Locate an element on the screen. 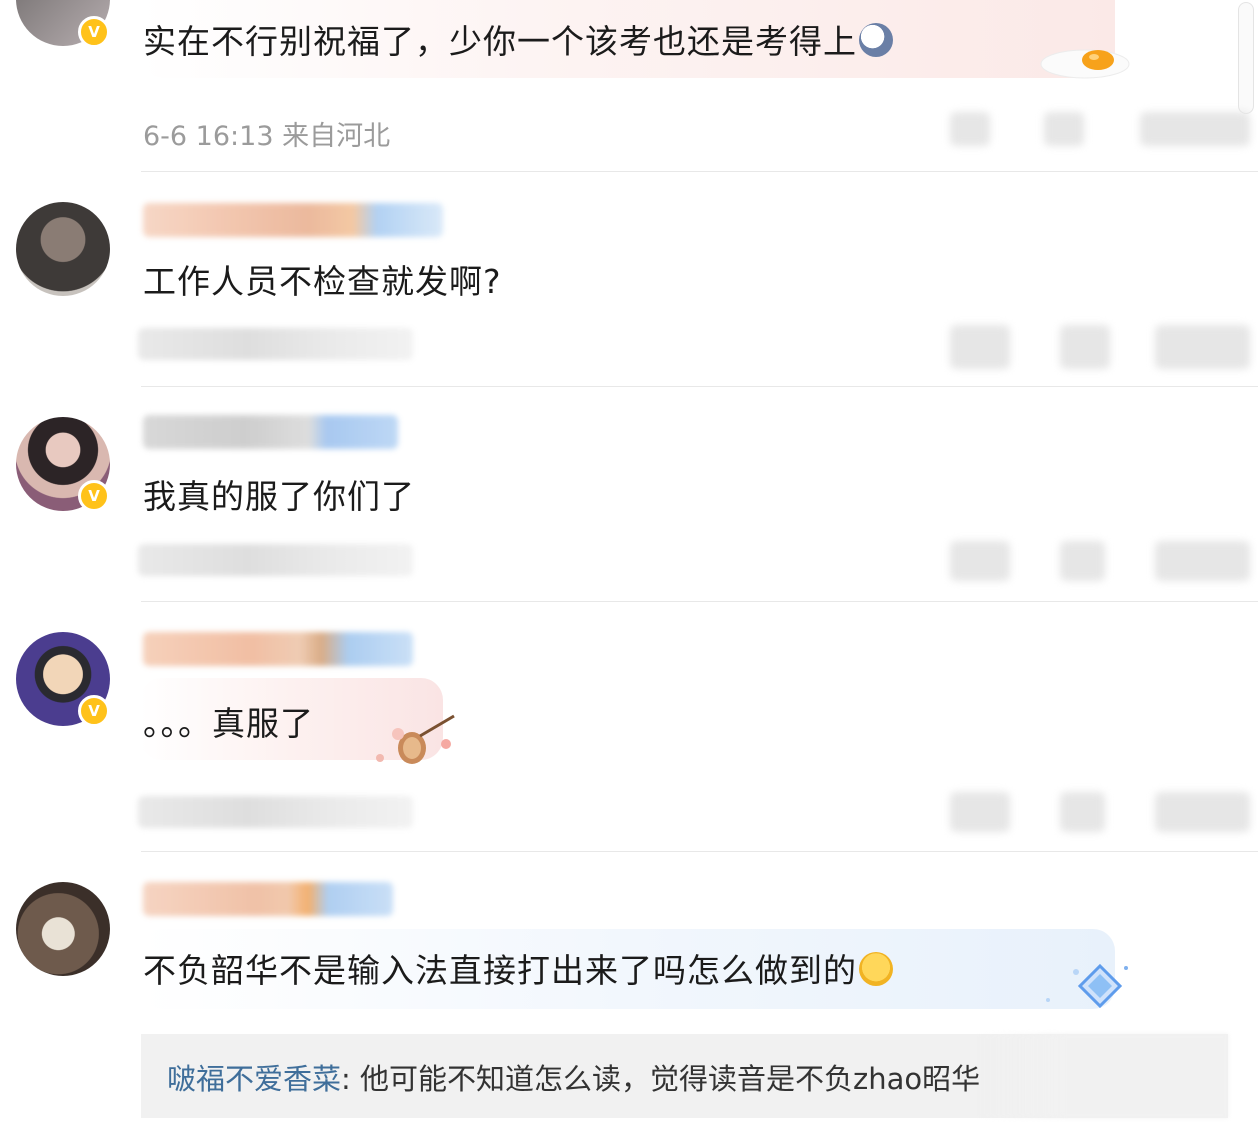  comment-text: 工作人员不检查就发啊? is located at coordinates (322, 281).